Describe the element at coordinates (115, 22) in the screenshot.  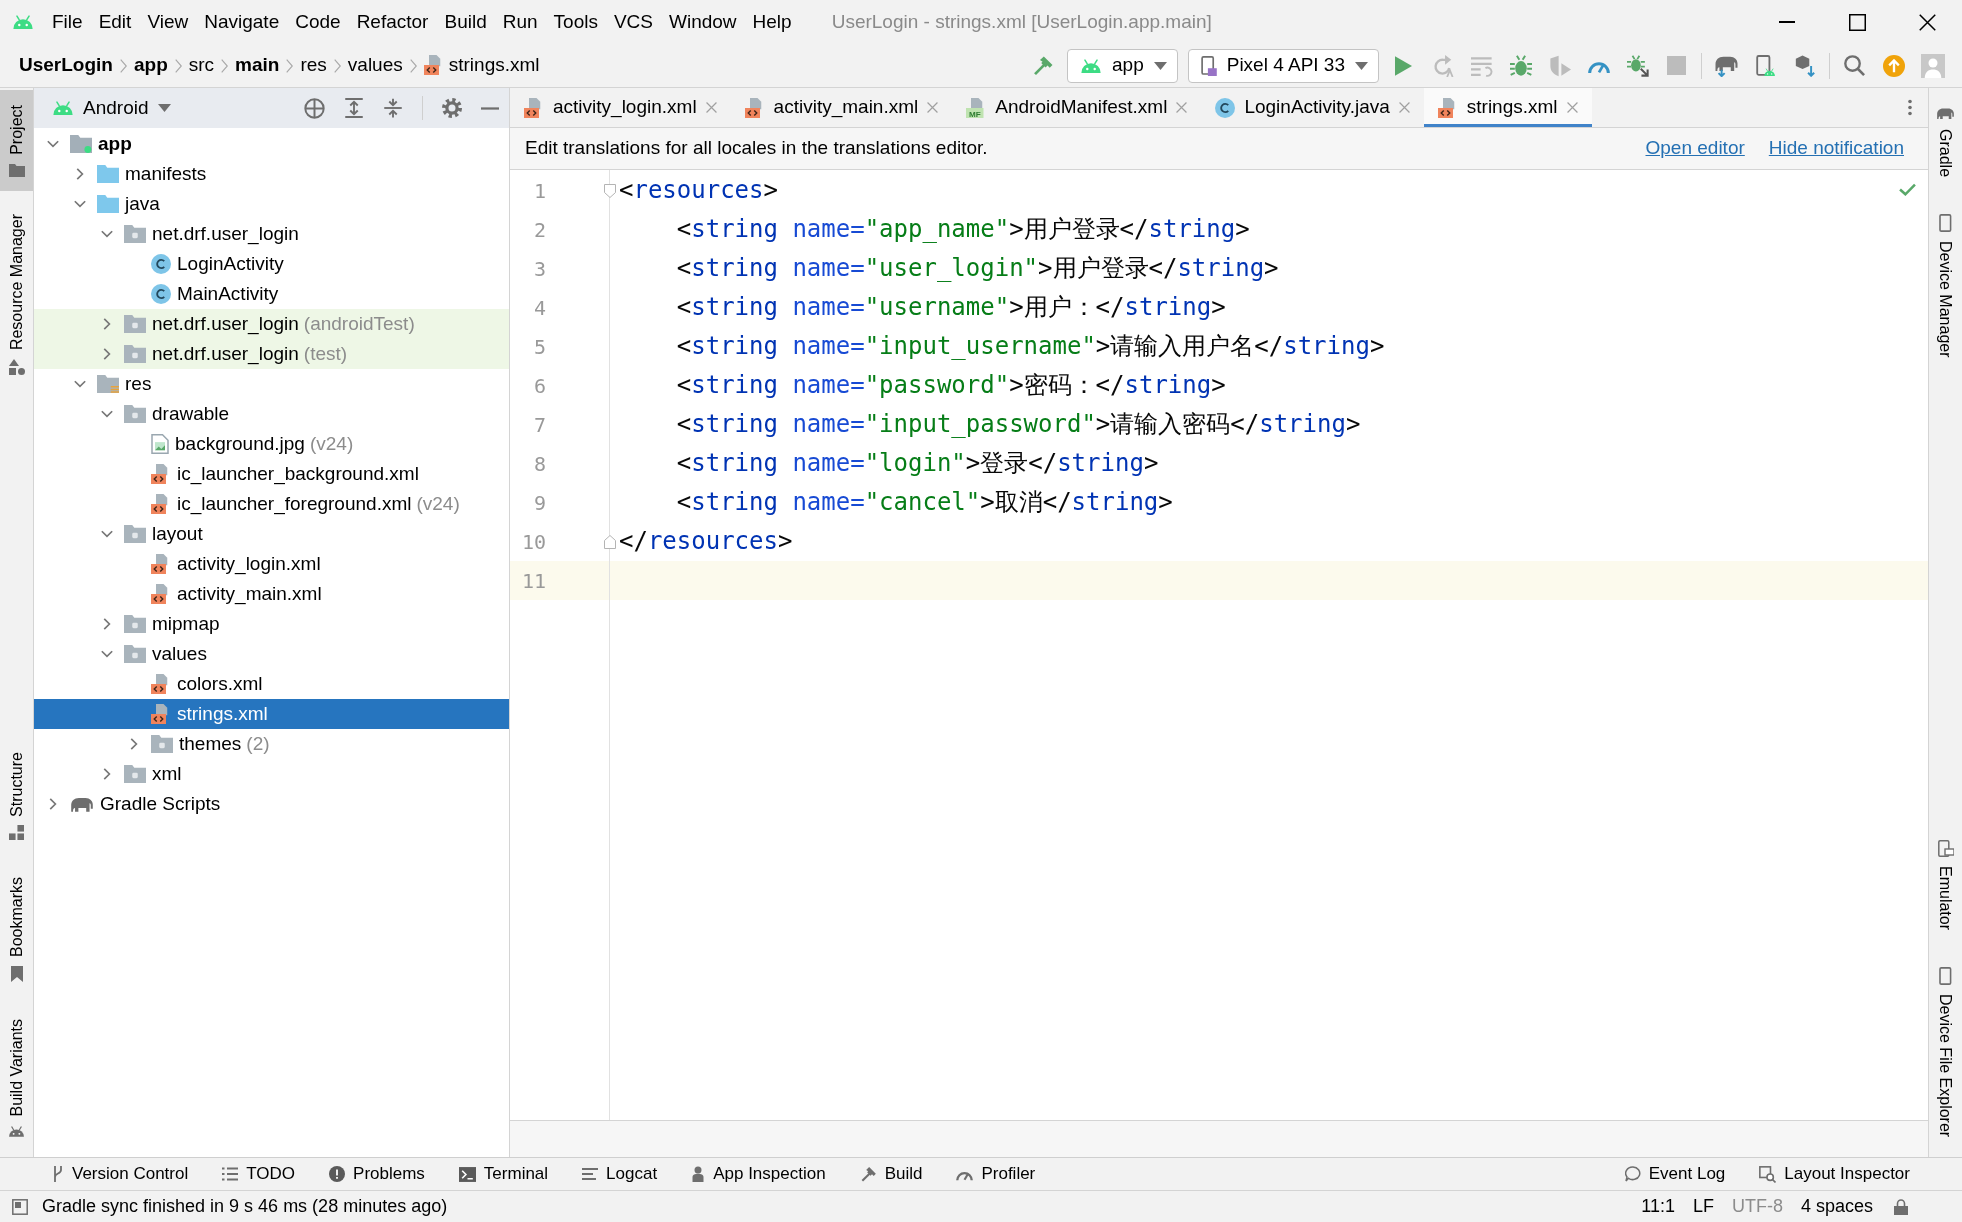
I see `menu-item: Edit` at that location.